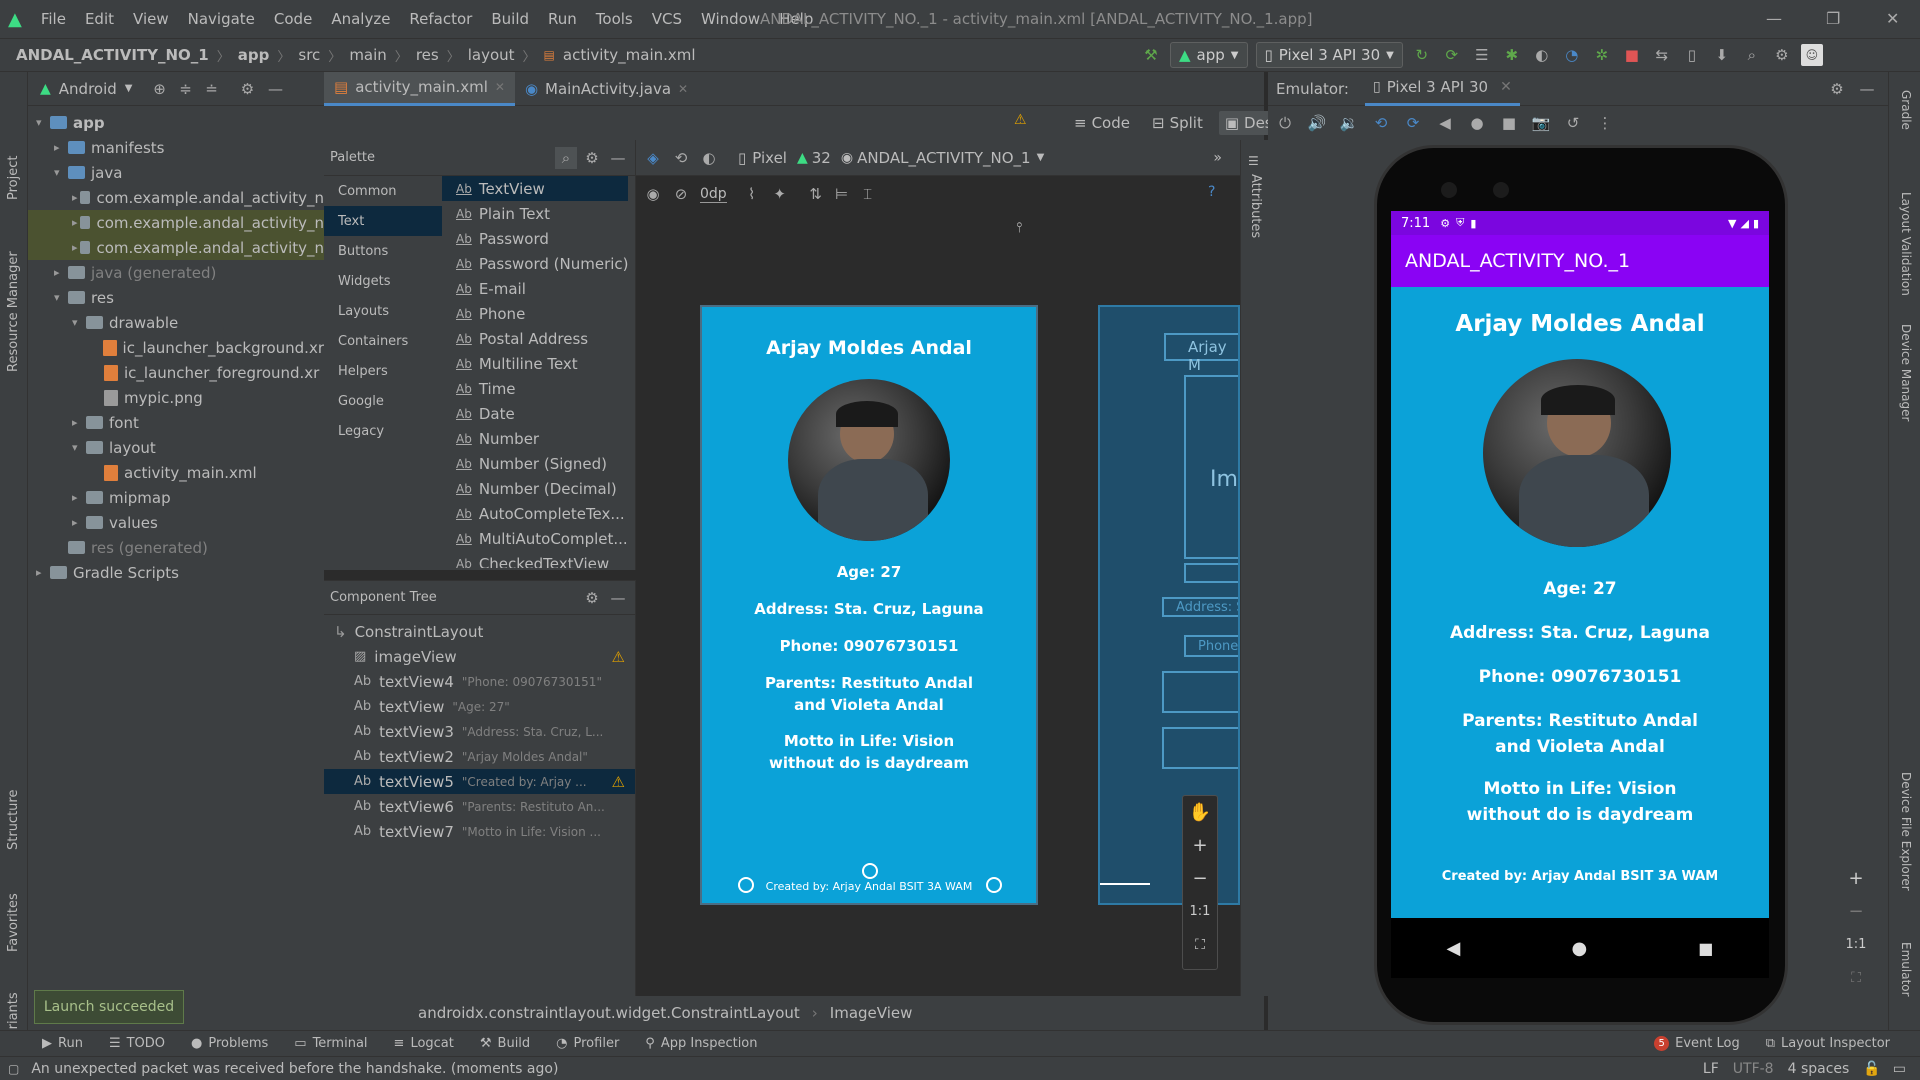 The width and height of the screenshot is (1920, 1080). Describe the element at coordinates (176, 472) in the screenshot. I see `project-tree-item: activity_main.xml` at that location.